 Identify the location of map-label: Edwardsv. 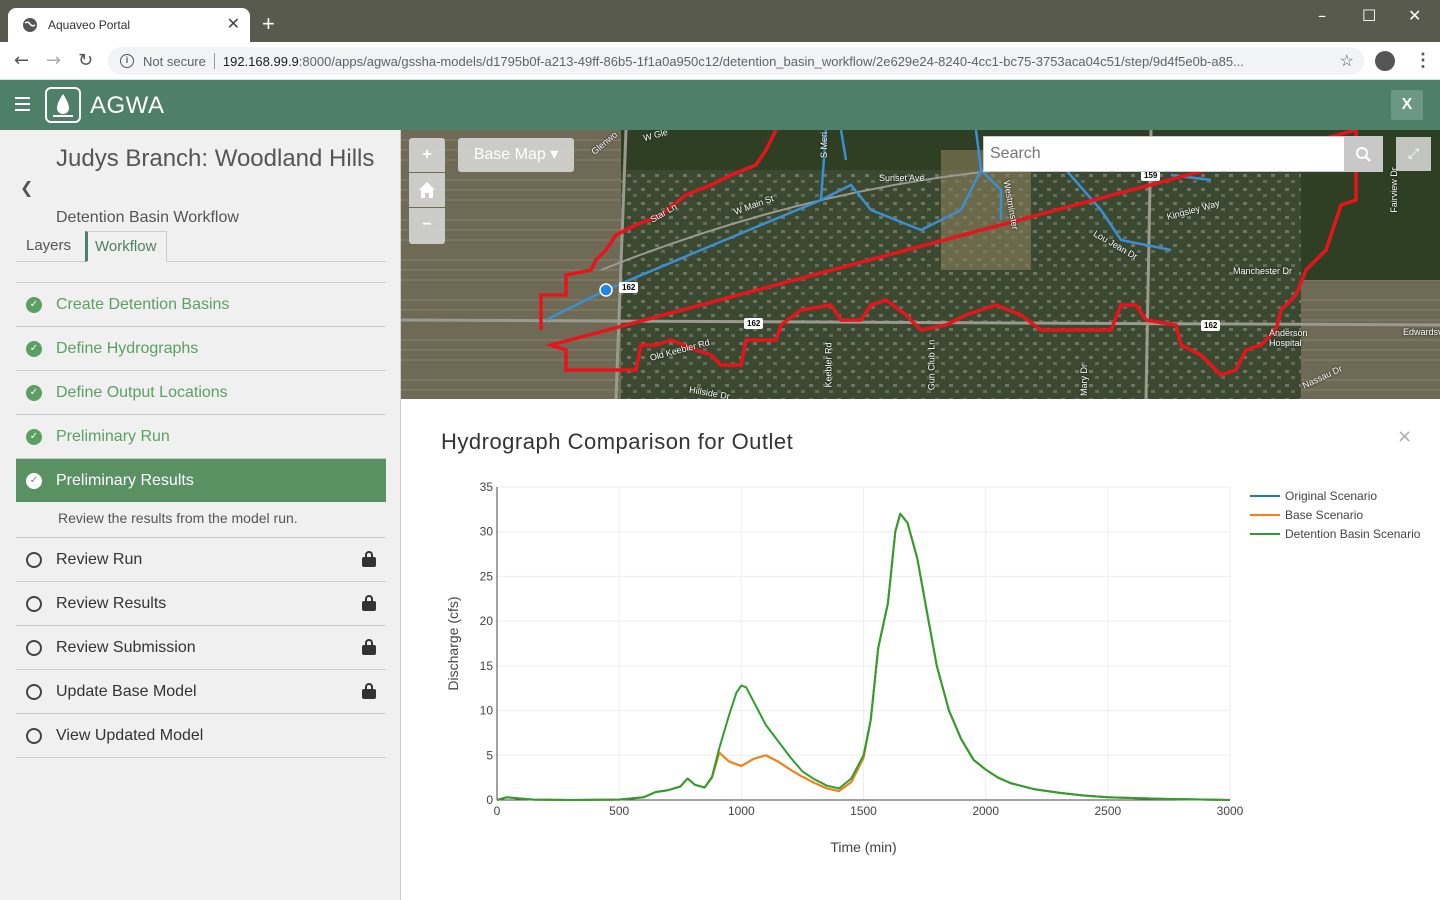
(1421, 332).